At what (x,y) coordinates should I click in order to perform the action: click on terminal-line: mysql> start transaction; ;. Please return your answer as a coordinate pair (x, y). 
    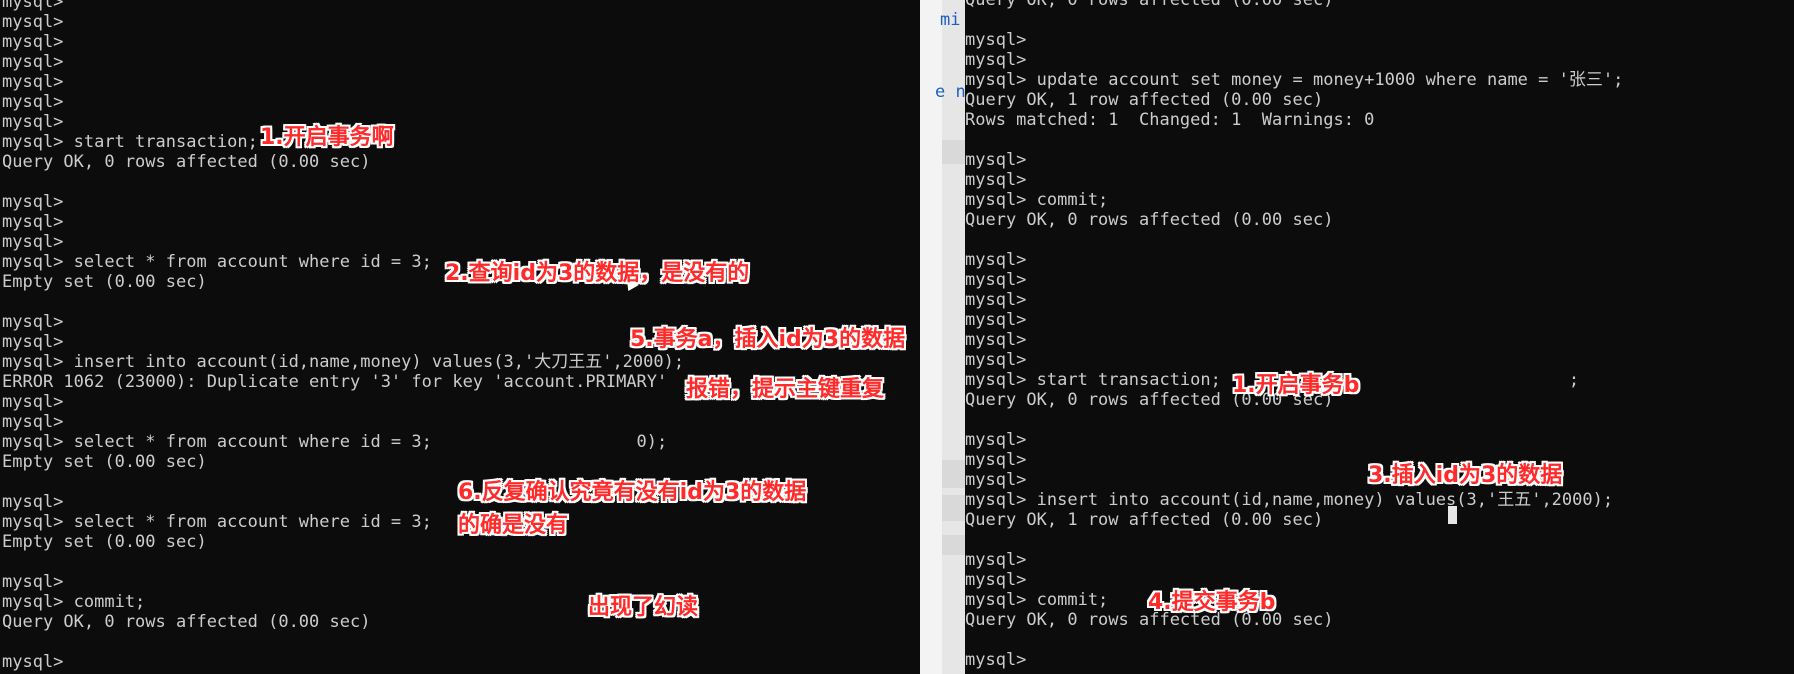
    Looking at the image, I should click on (1272, 380).